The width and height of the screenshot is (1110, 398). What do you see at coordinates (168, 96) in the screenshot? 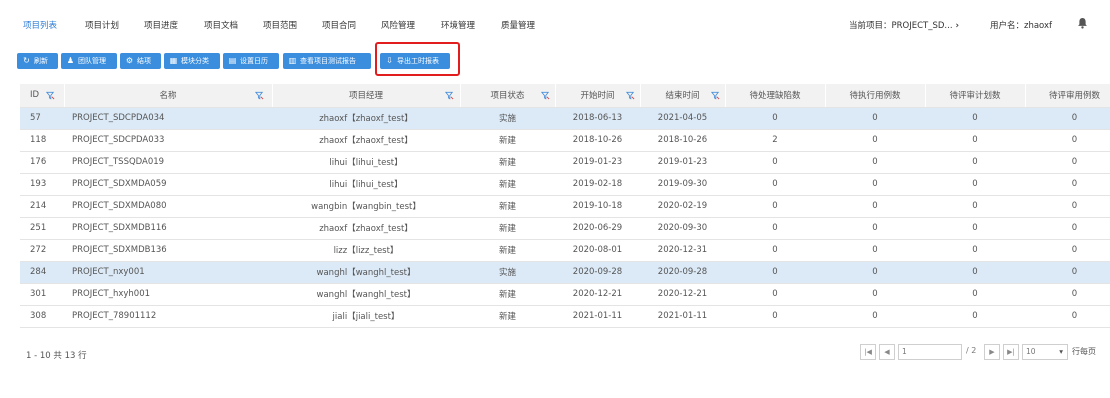
I see `column-header-name: 名称` at bounding box center [168, 96].